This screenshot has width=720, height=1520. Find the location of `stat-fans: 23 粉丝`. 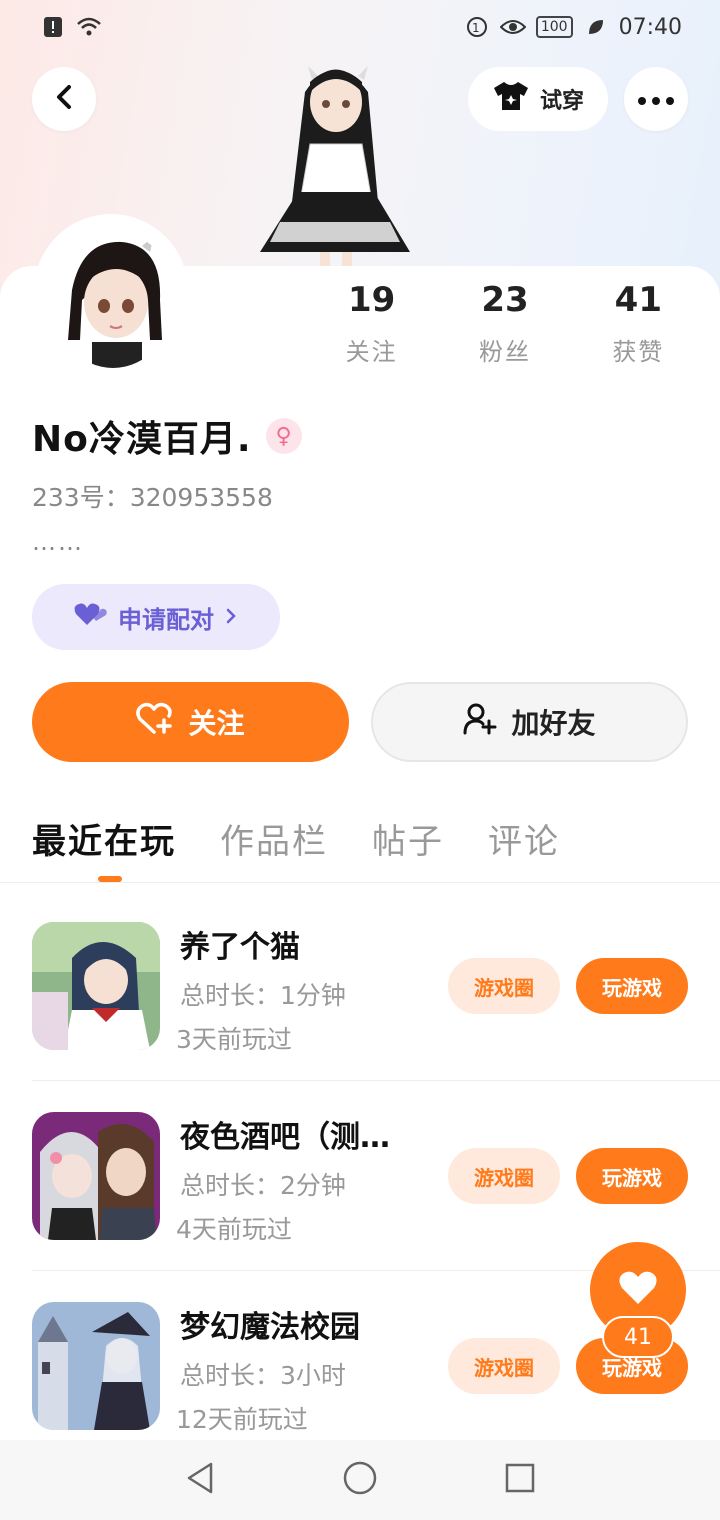

stat-fans: 23 粉丝 is located at coordinates (504, 323).